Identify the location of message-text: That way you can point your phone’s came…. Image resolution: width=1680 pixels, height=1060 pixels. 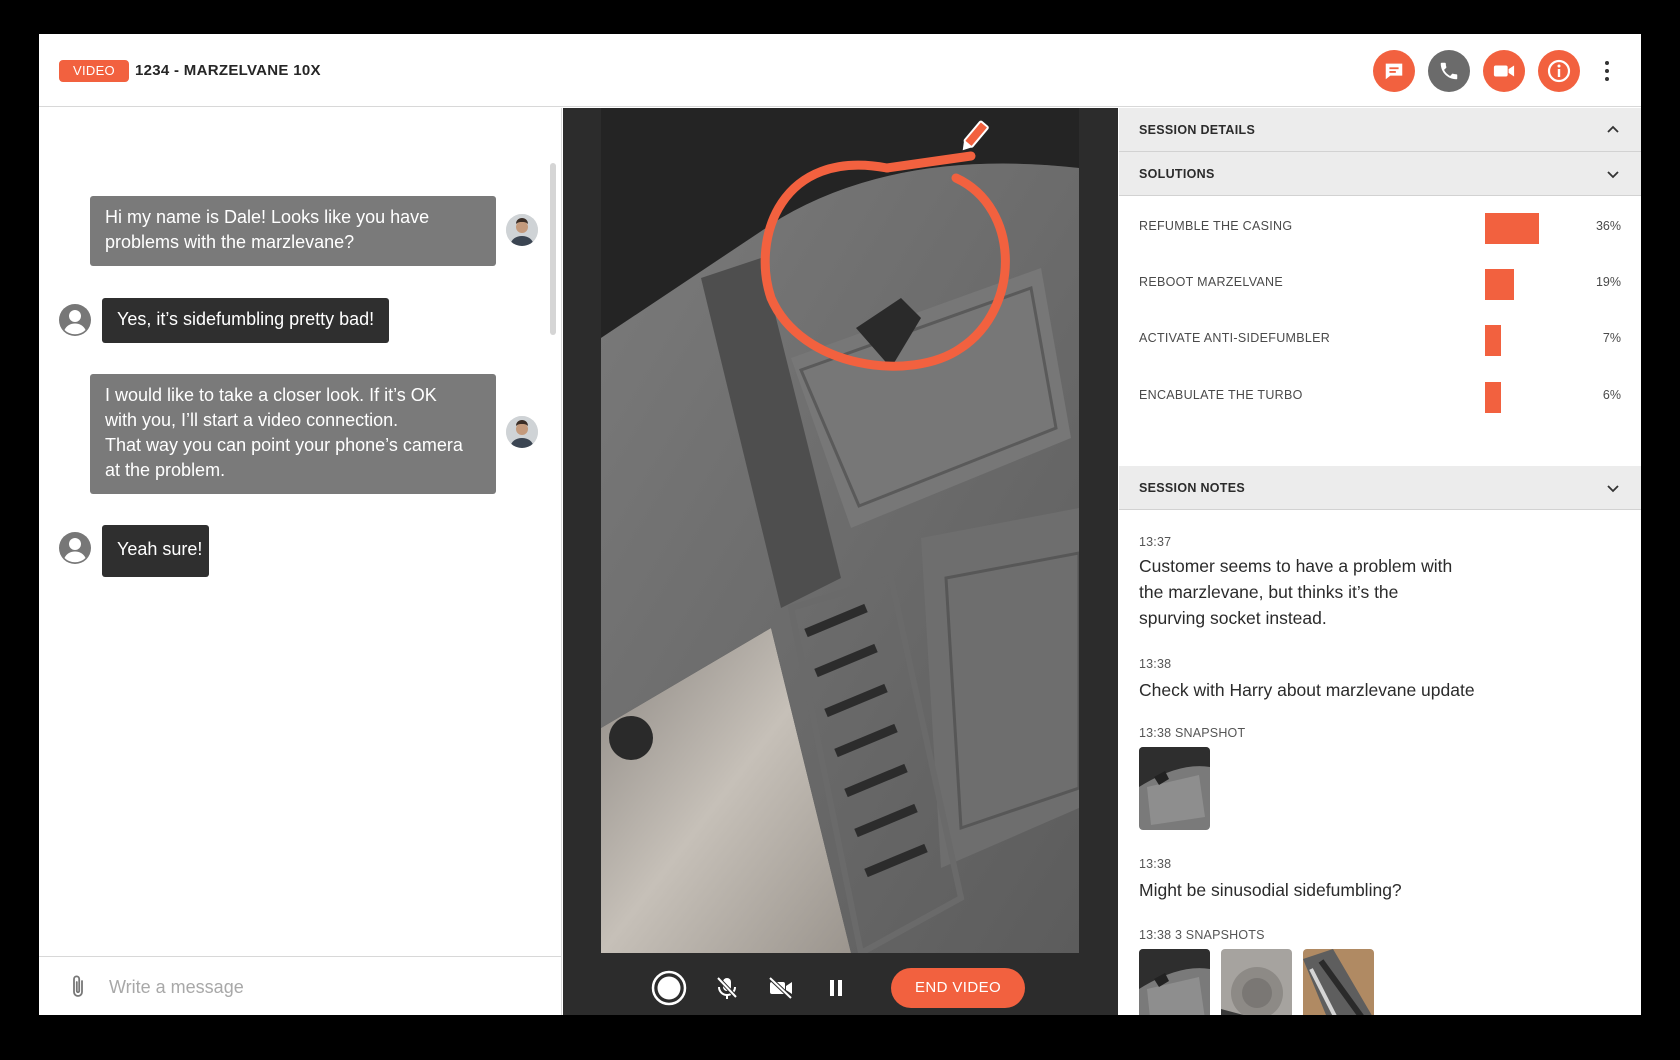
(284, 445).